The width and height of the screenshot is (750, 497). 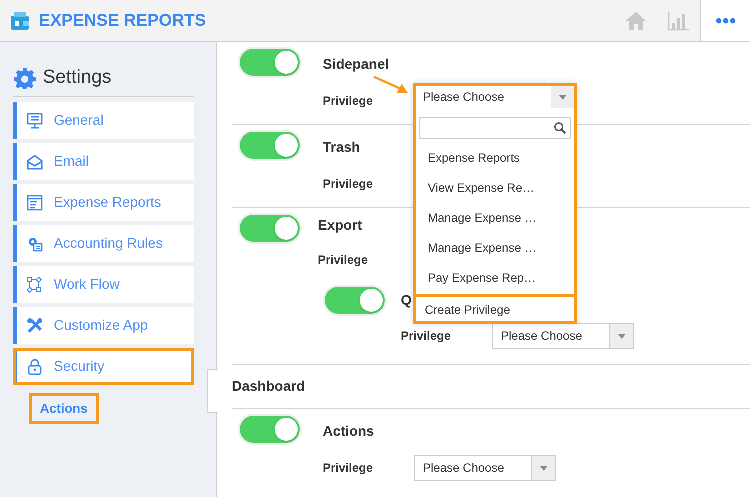 I want to click on sidebar-title: Settings, so click(x=77, y=78).